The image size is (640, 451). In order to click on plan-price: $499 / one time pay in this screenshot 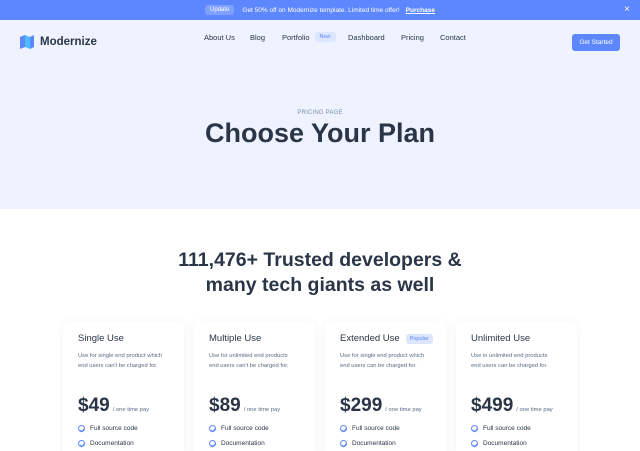, I will do `click(512, 406)`.